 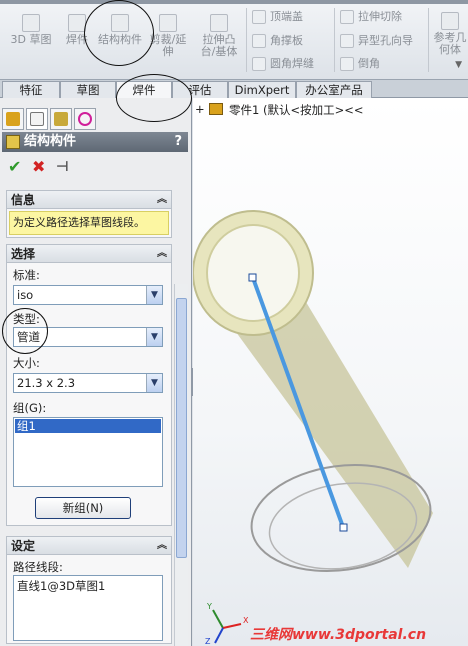 What do you see at coordinates (62, 167) in the screenshot?
I see `pin-button: ⊣` at bounding box center [62, 167].